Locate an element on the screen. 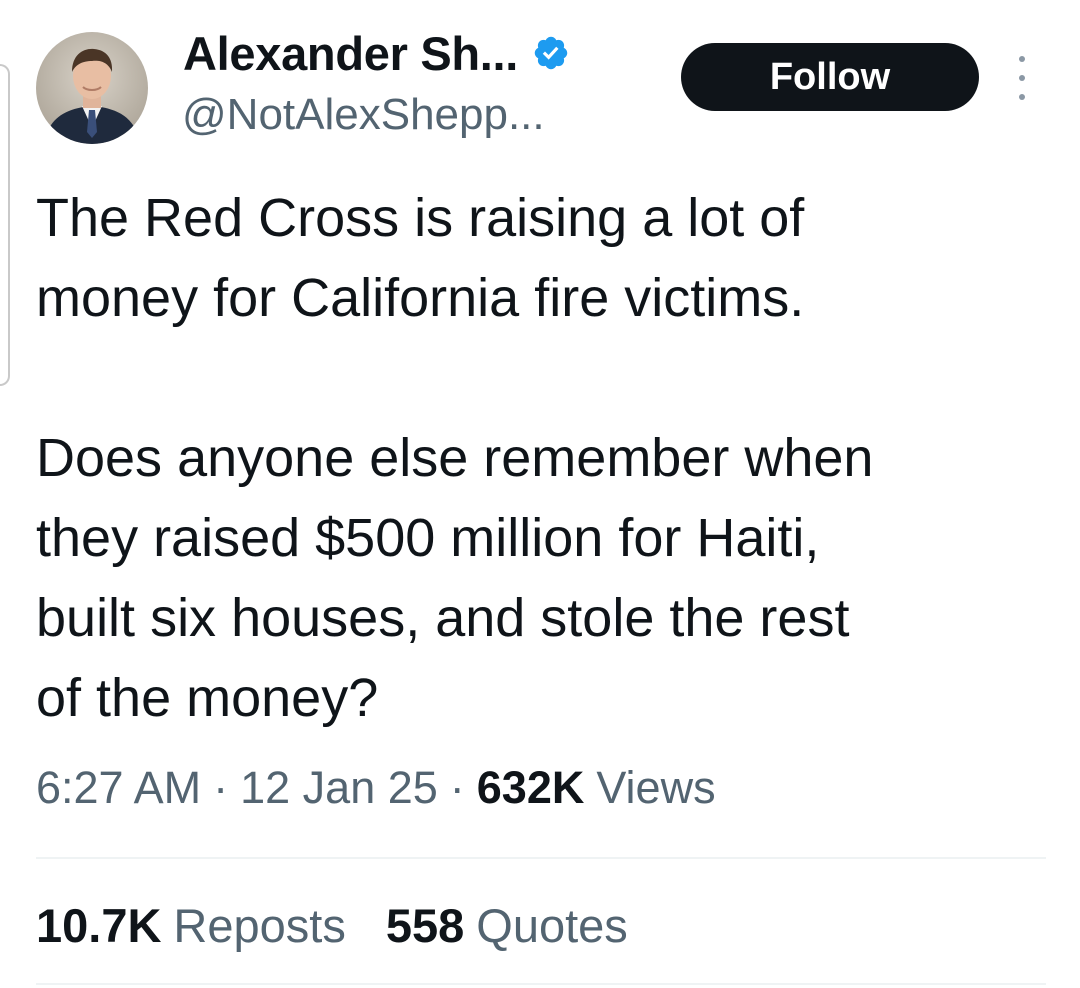 Image resolution: width=1080 pixels, height=988 pixels. tweet-line: built six houses, and stole the rest is located at coordinates (443, 618).